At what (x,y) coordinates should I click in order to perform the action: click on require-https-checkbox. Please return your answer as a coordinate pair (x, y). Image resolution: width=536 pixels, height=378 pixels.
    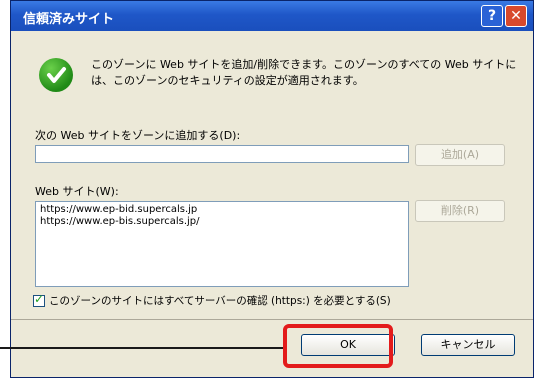
    Looking at the image, I should click on (39, 299).